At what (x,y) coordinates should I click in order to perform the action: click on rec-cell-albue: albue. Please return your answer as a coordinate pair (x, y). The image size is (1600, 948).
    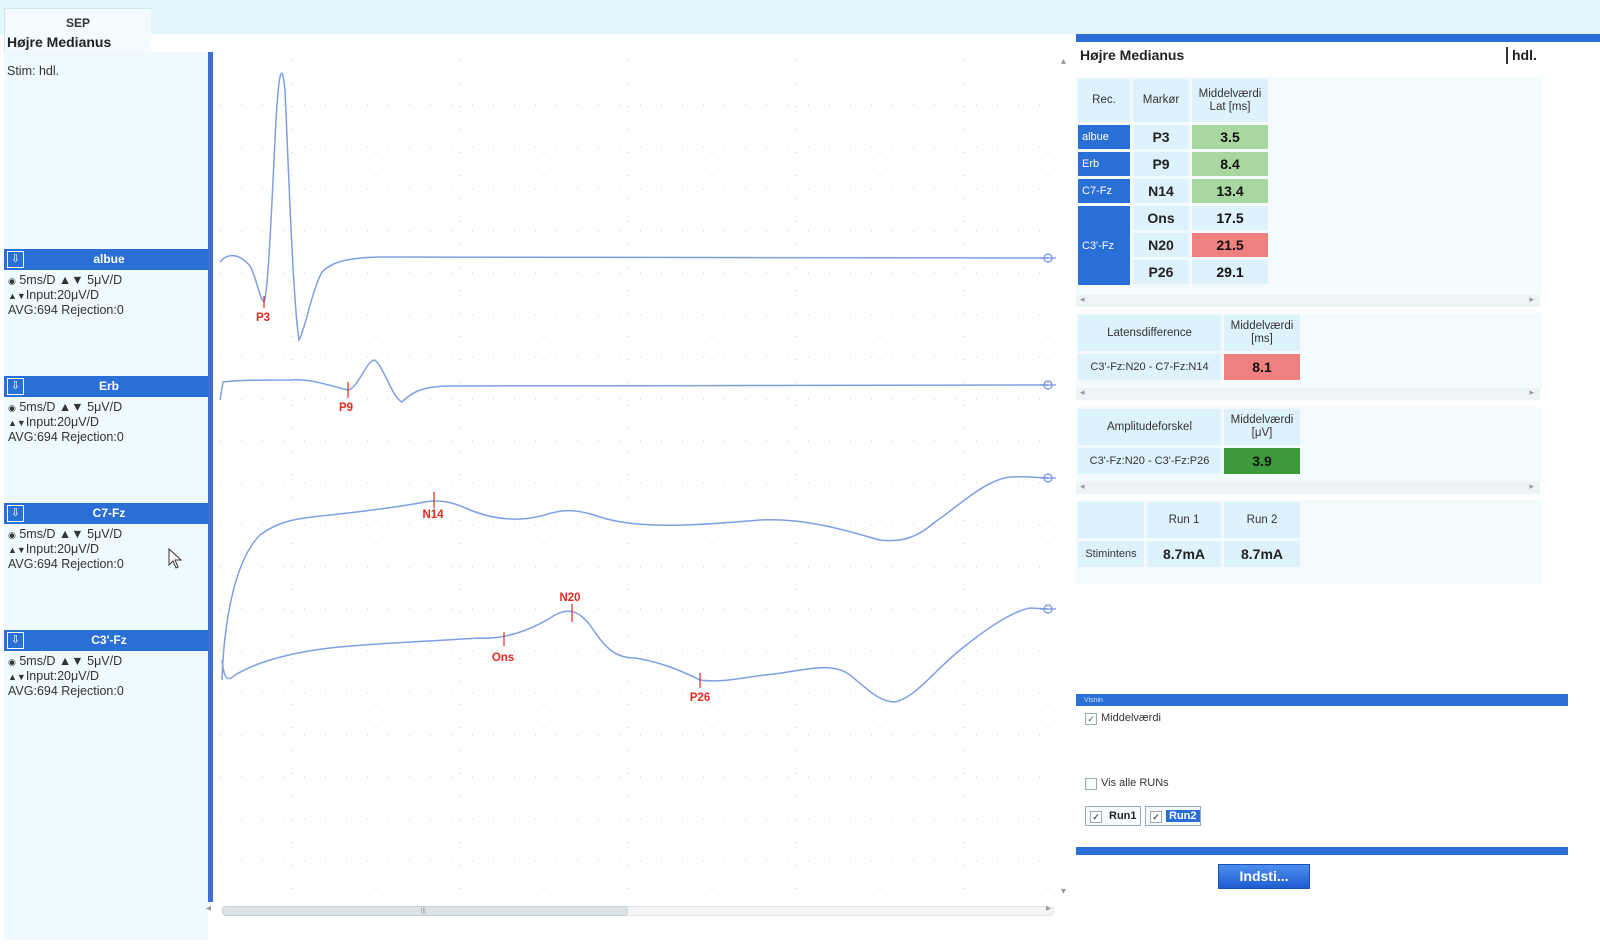
    Looking at the image, I should click on (1104, 137).